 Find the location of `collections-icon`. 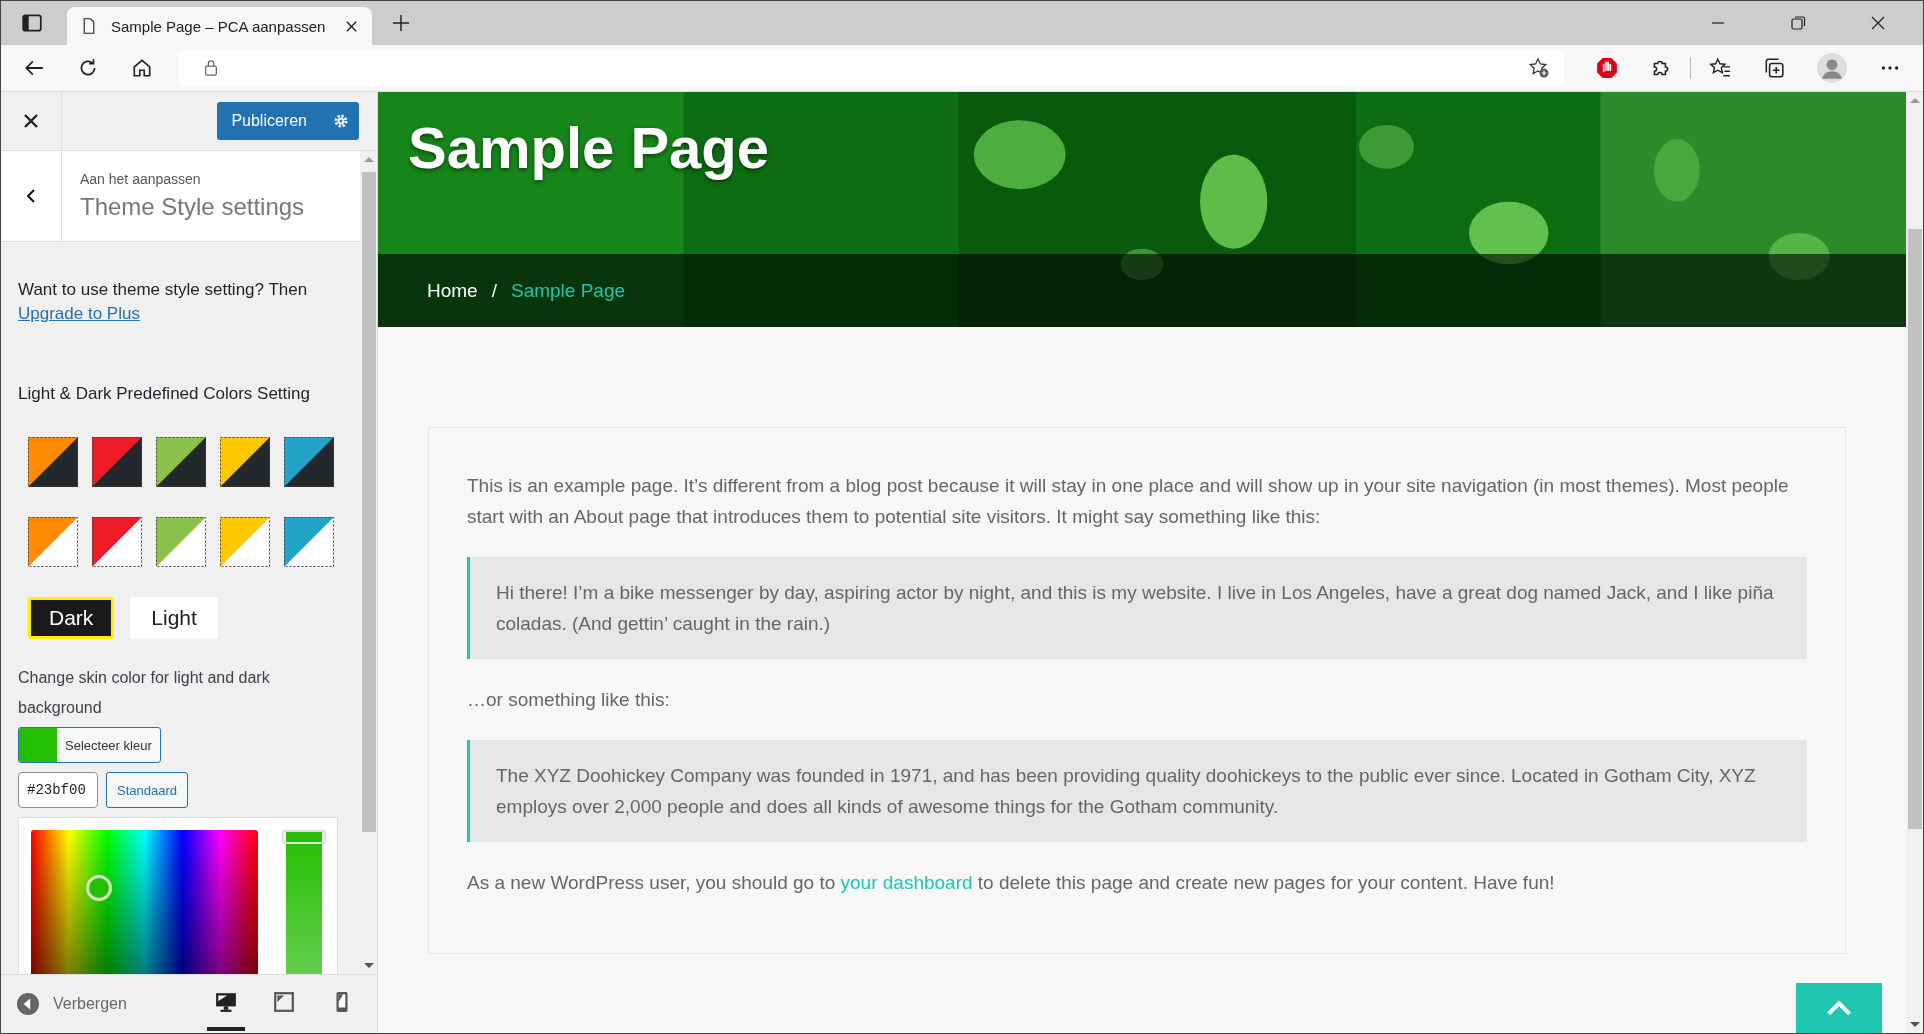

collections-icon is located at coordinates (1774, 68).